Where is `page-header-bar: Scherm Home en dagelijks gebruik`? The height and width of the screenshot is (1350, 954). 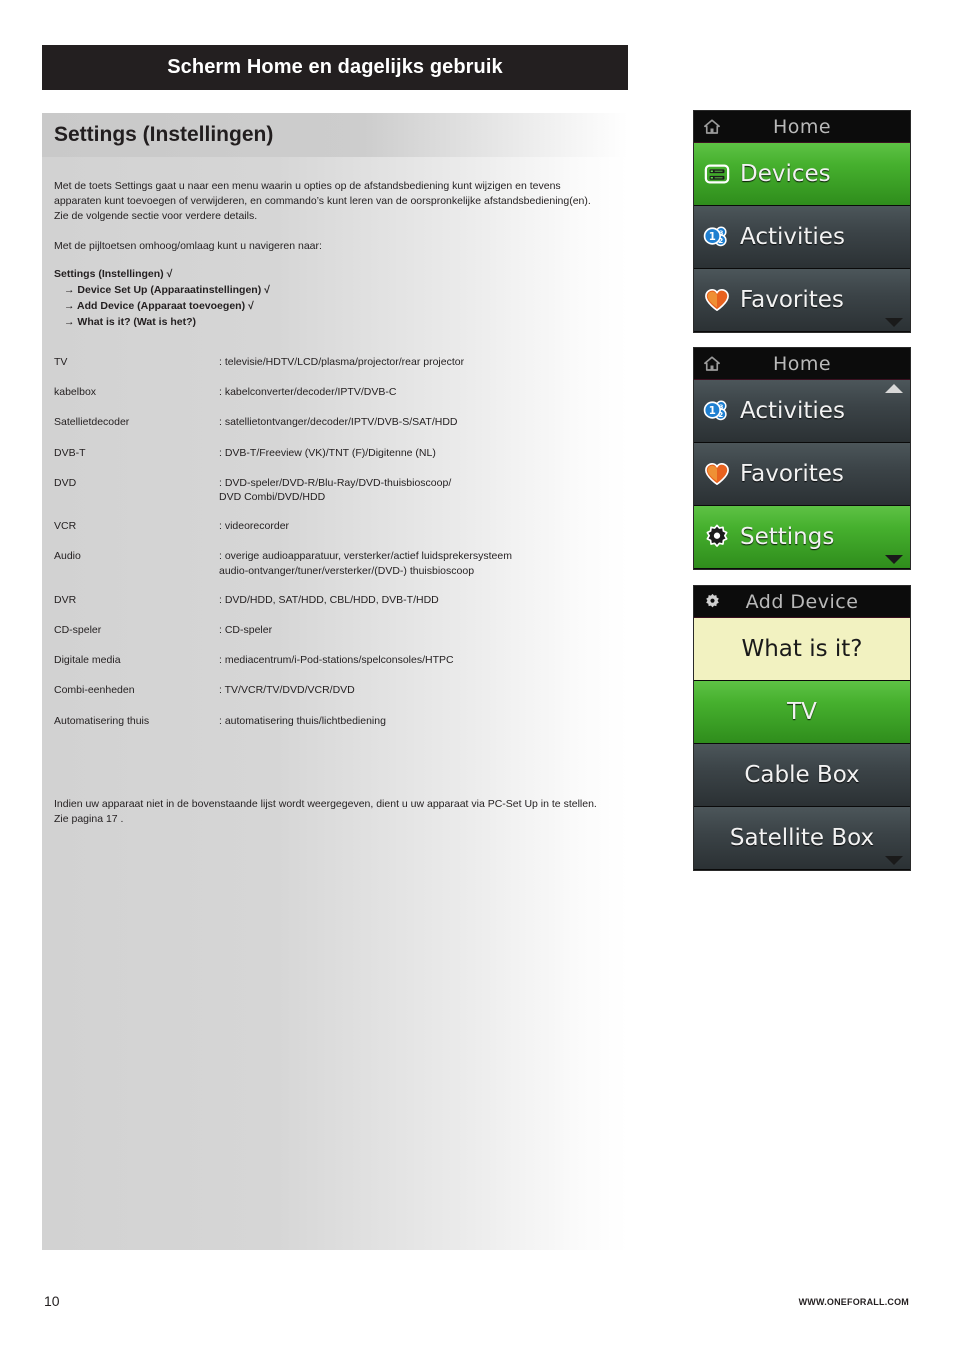
page-header-bar: Scherm Home en dagelijks gebruik is located at coordinates (335, 67).